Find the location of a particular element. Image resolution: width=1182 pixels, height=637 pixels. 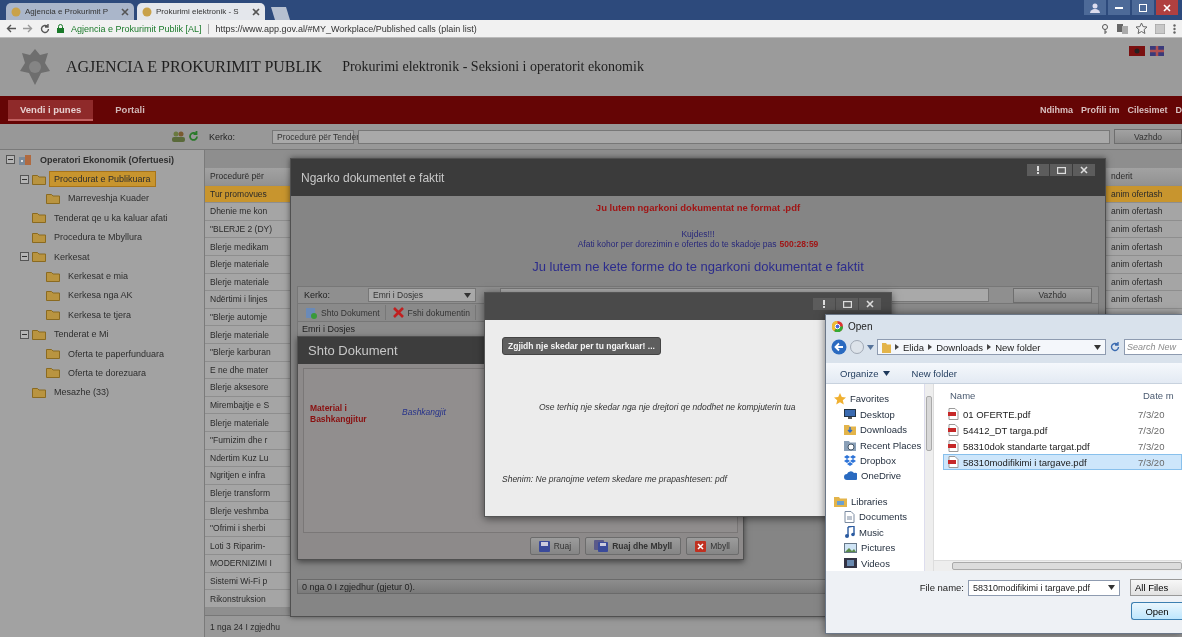

close-button: Mbyll is located at coordinates (712, 546).